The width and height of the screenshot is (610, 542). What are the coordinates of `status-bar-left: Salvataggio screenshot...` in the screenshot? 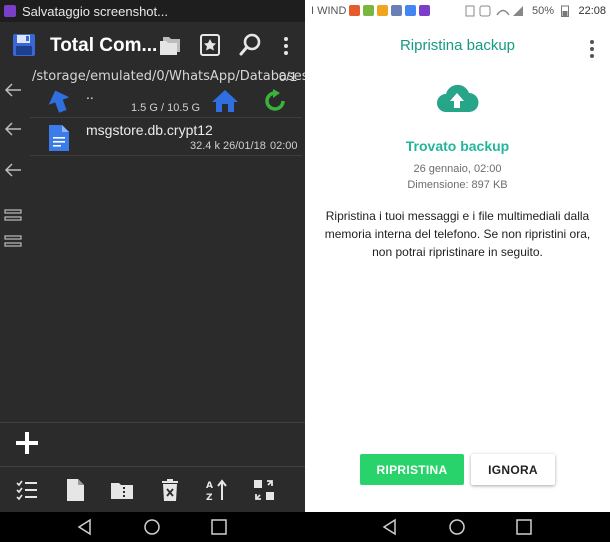 It's located at (152, 11).